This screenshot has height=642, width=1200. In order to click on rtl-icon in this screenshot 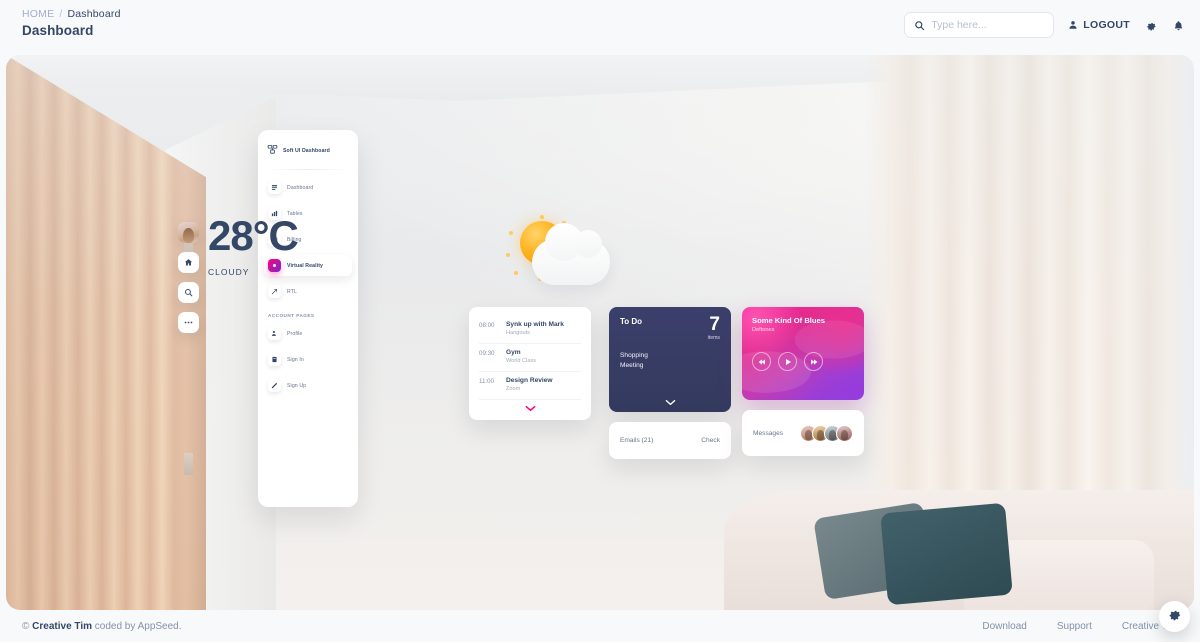, I will do `click(274, 291)`.